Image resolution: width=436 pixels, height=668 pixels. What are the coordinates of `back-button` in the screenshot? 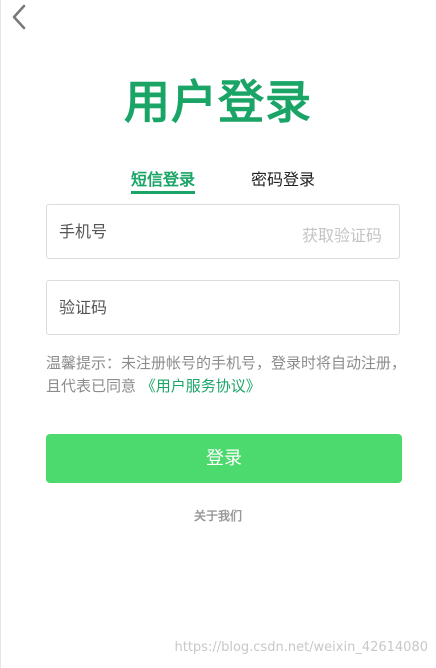 It's located at (20, 17).